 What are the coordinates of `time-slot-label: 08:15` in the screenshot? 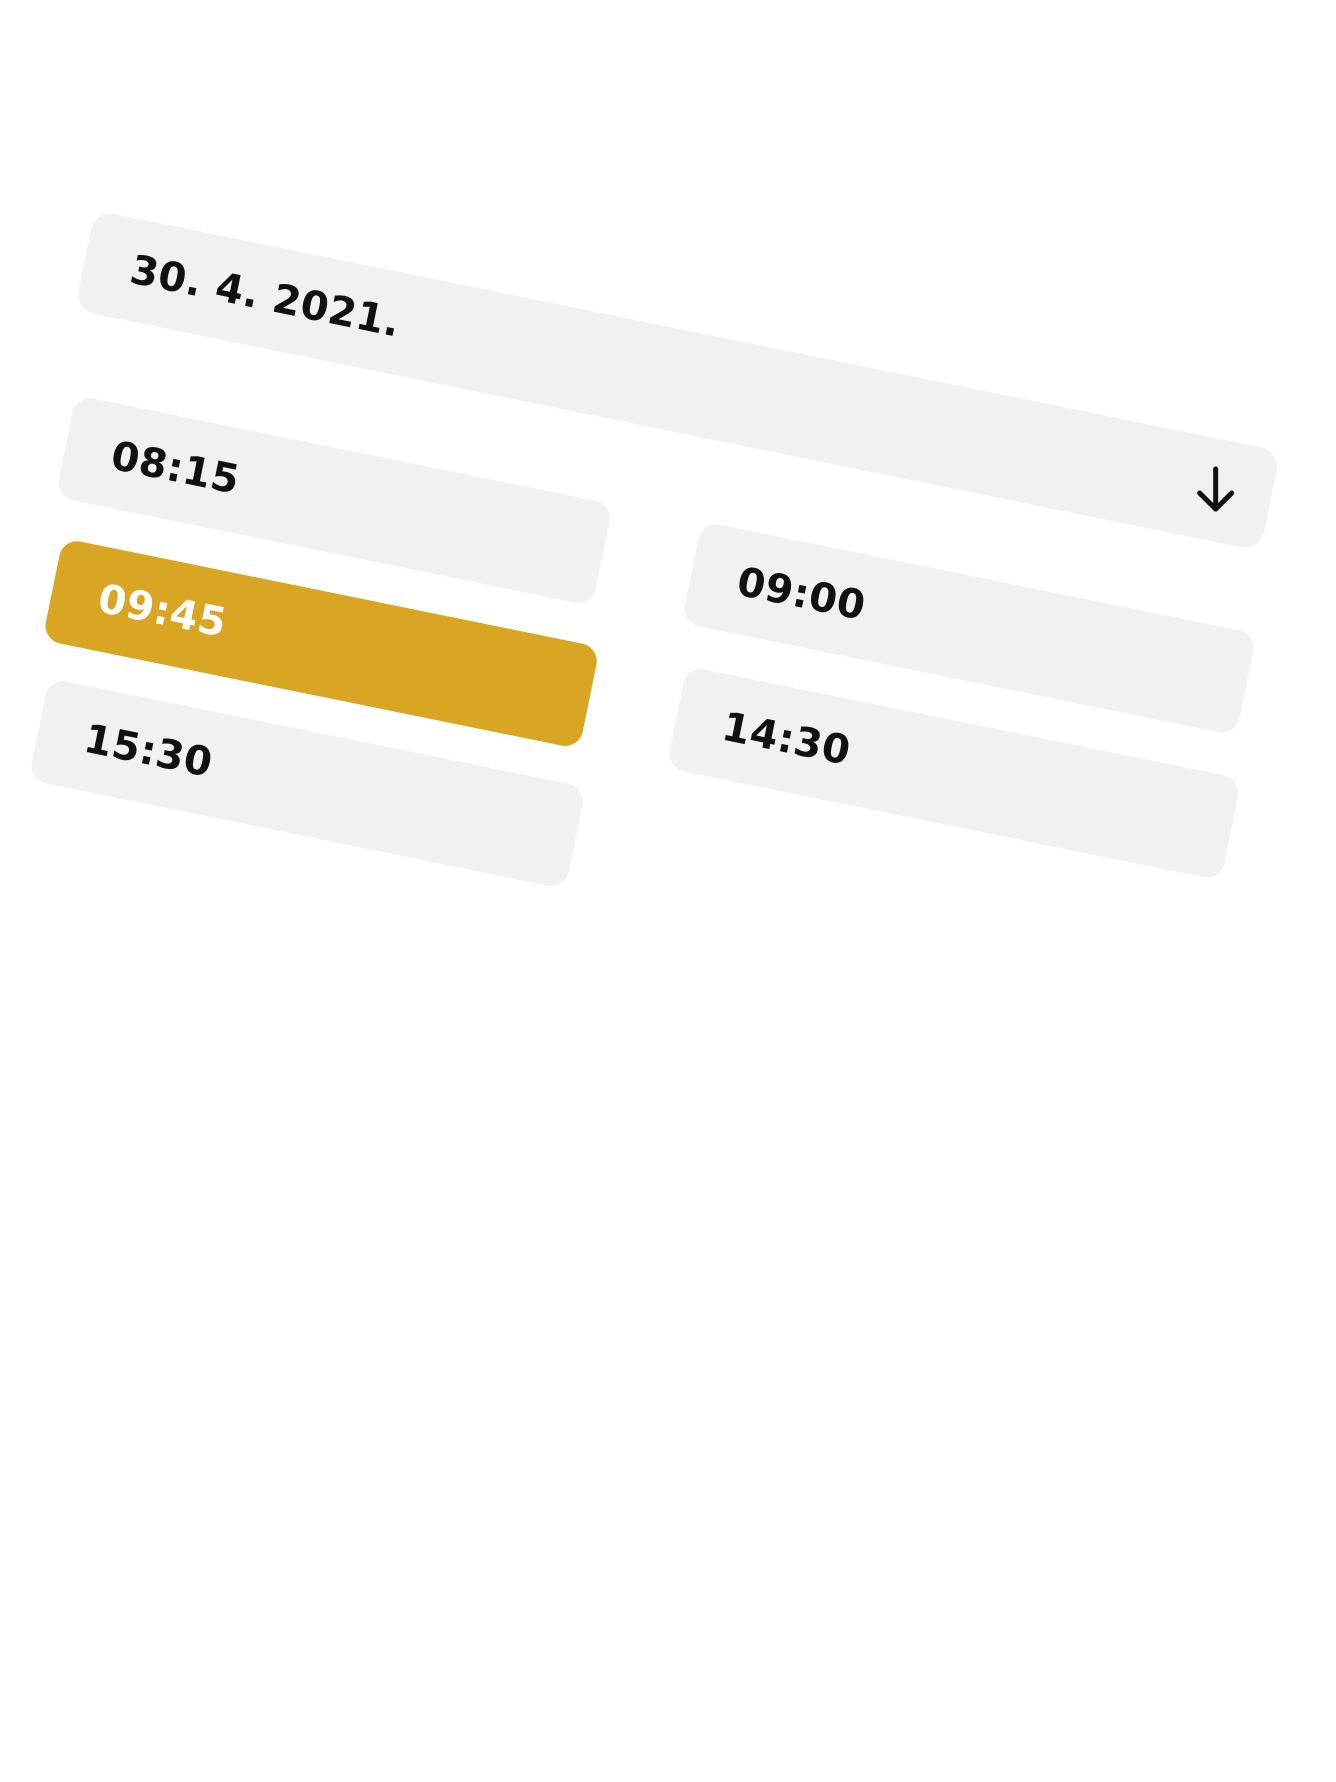 It's located at (175, 468).